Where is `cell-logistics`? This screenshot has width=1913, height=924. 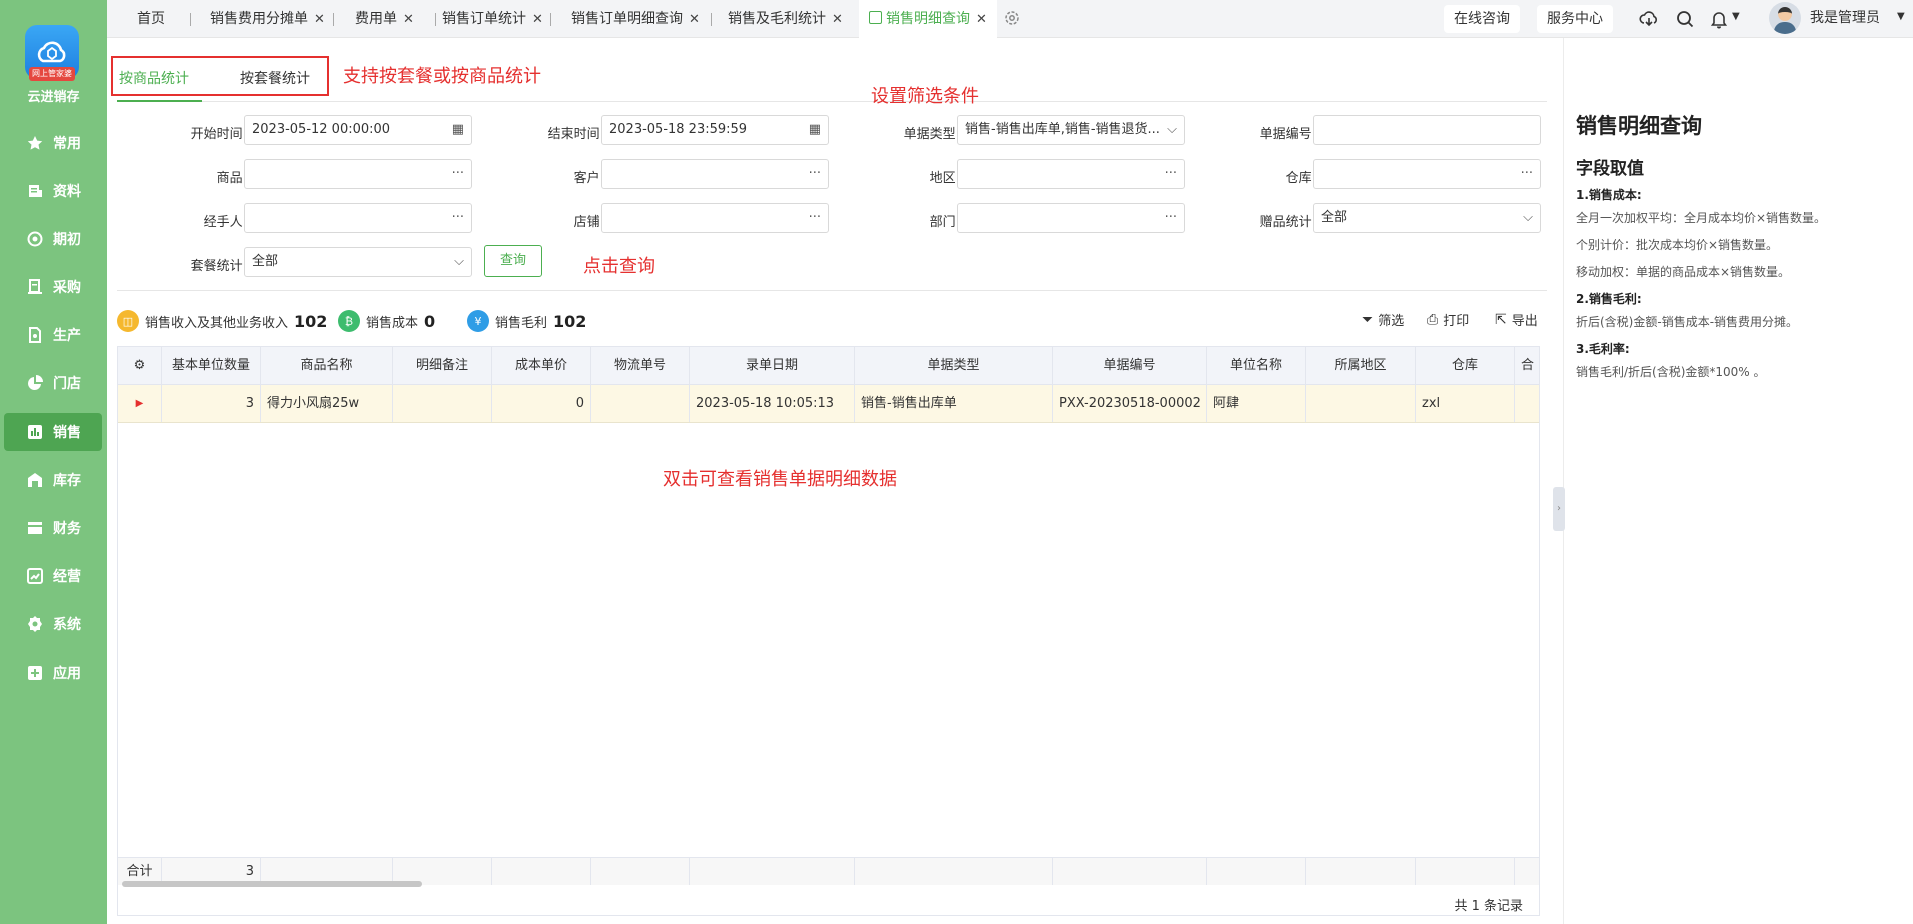
cell-logistics is located at coordinates (640, 403).